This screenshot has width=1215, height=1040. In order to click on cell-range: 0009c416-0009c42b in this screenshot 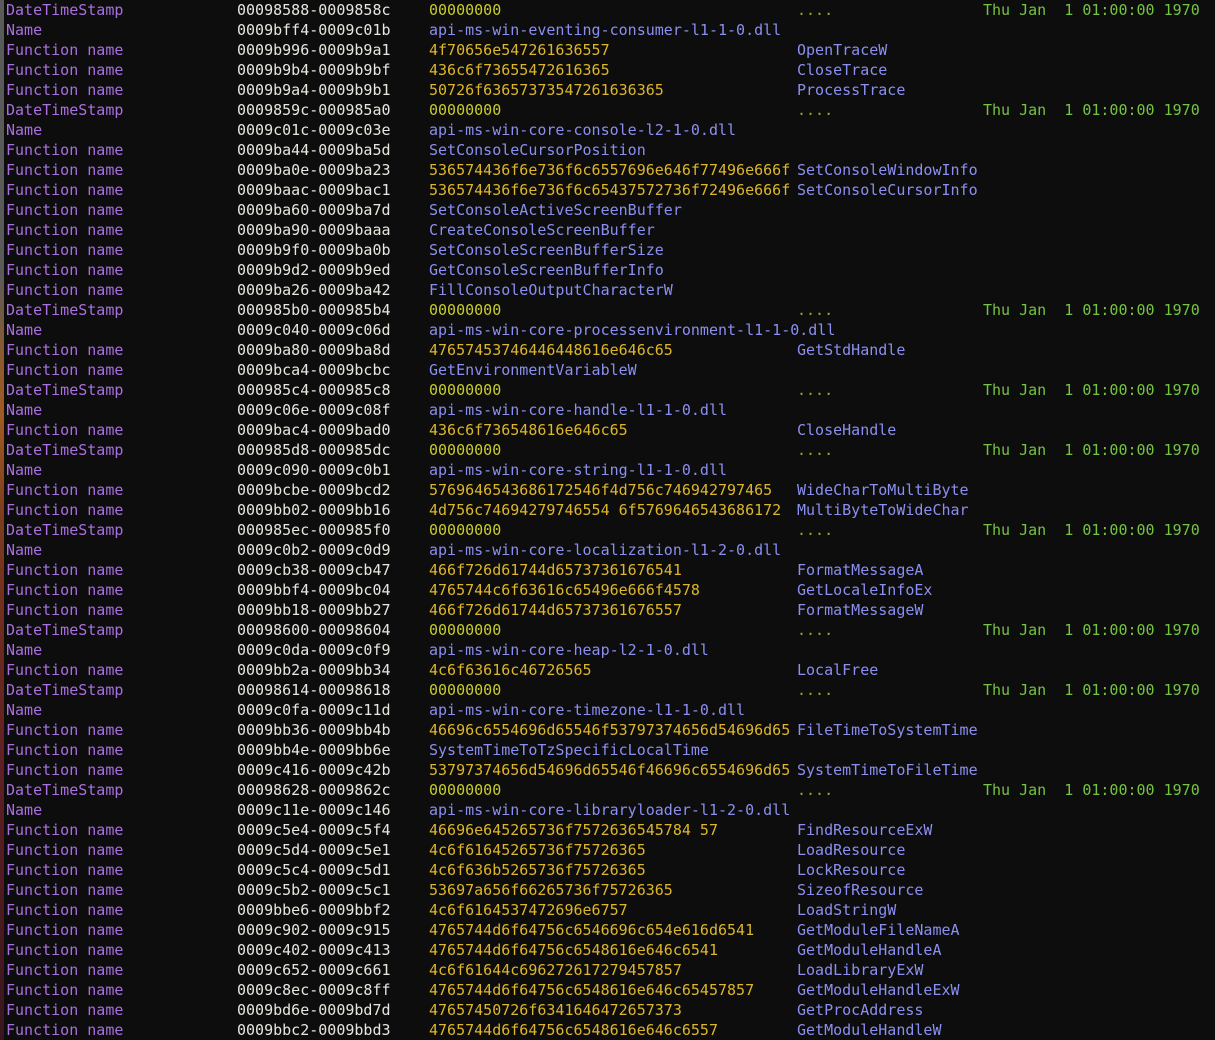, I will do `click(314, 770)`.